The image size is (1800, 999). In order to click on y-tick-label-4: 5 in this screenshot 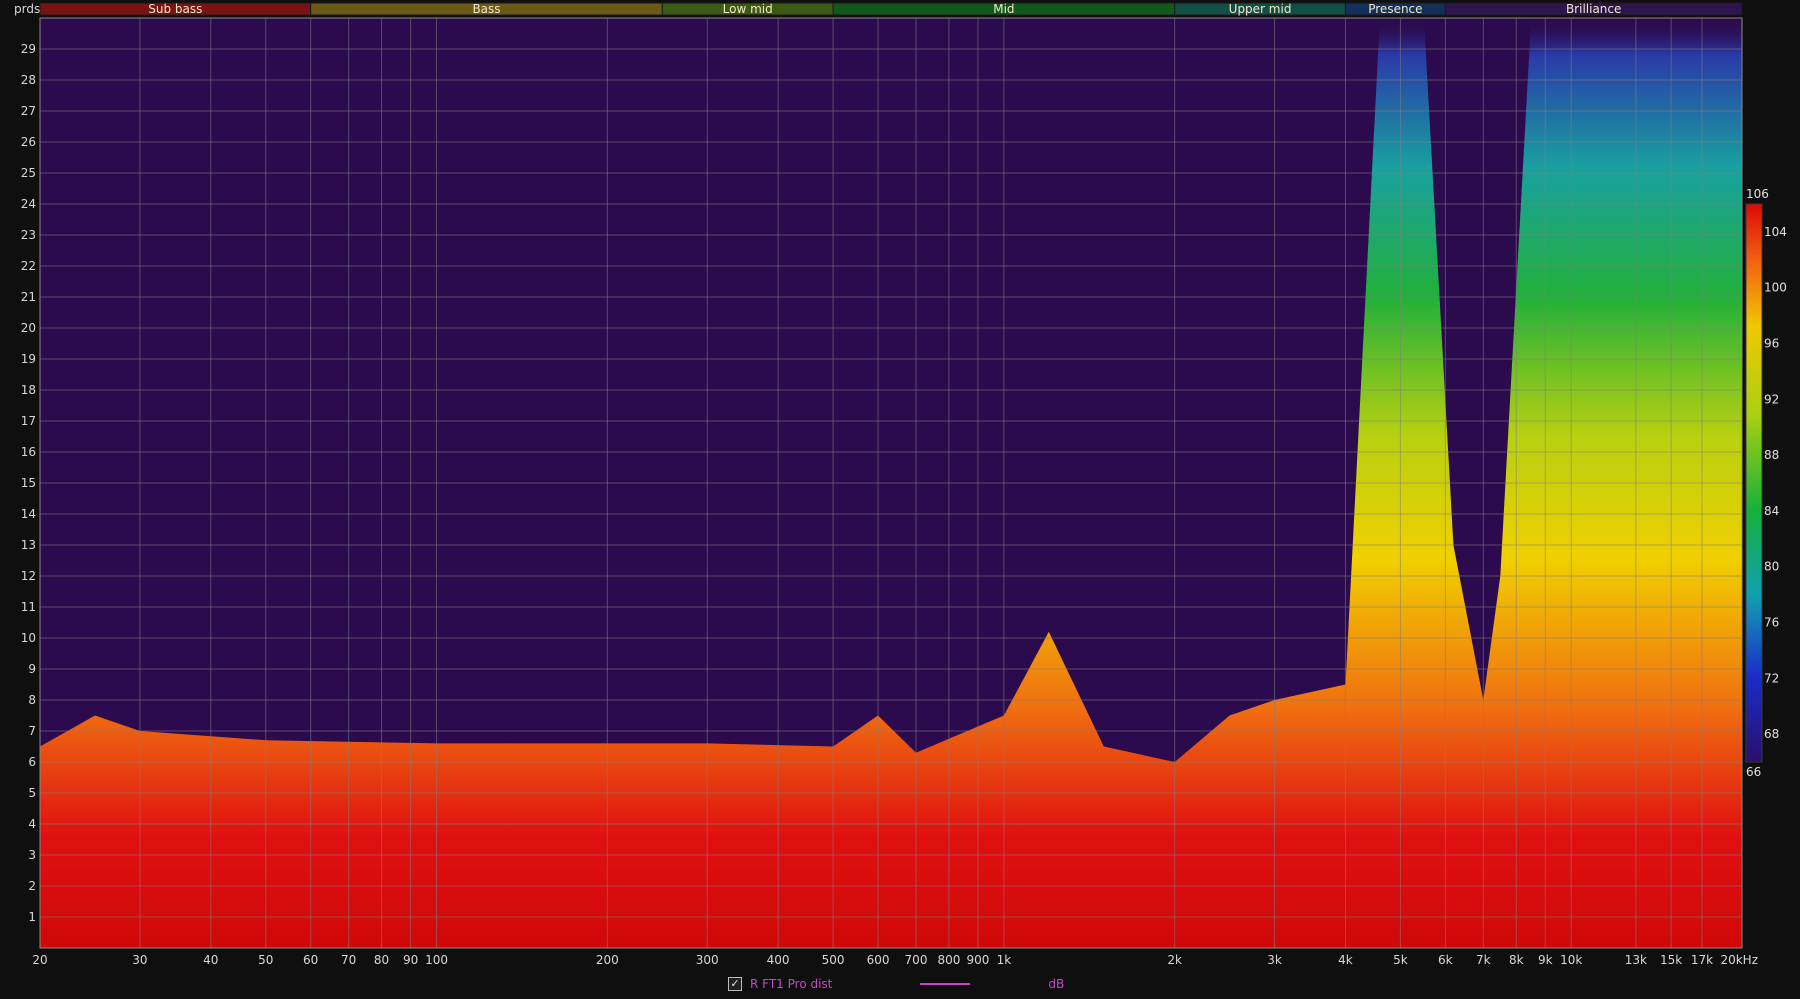, I will do `click(32, 793)`.